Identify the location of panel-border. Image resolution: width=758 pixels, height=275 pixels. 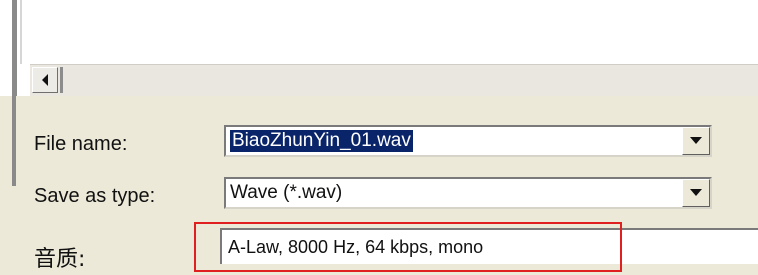
(14, 141).